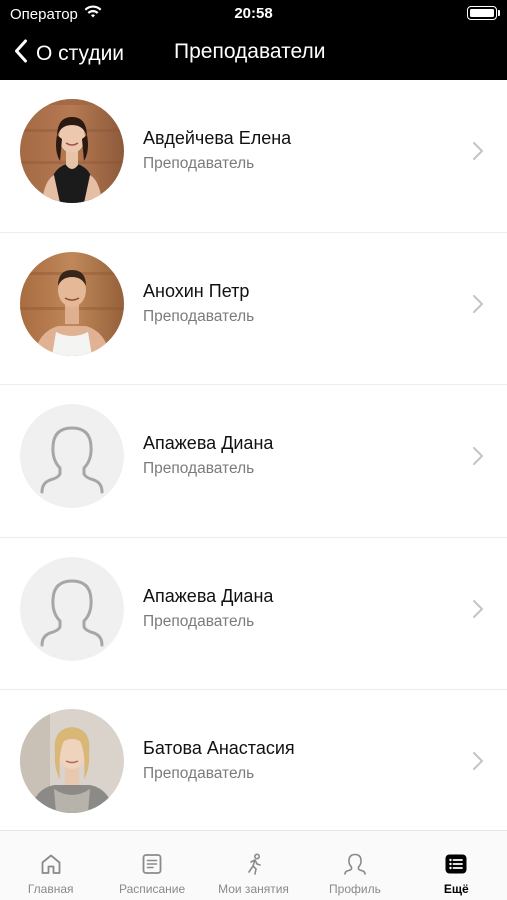  Describe the element at coordinates (152, 889) in the screenshot. I see `tab-label: Расписание` at that location.